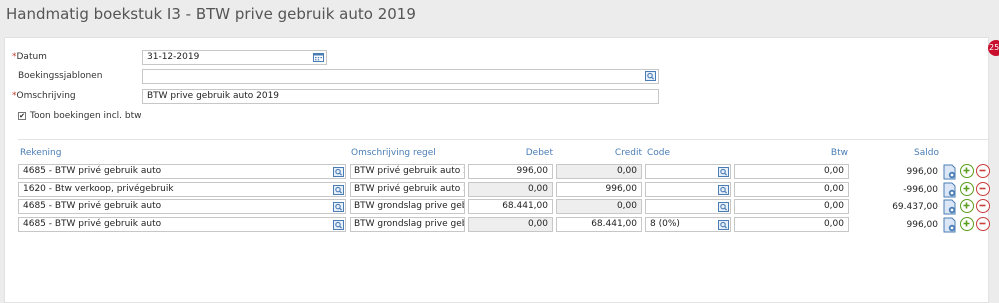 Image resolution: width=999 pixels, height=303 pixels. What do you see at coordinates (182, 189) in the screenshot?
I see `rekening-field: 1620 - Btw verkoop, privégebruik` at bounding box center [182, 189].